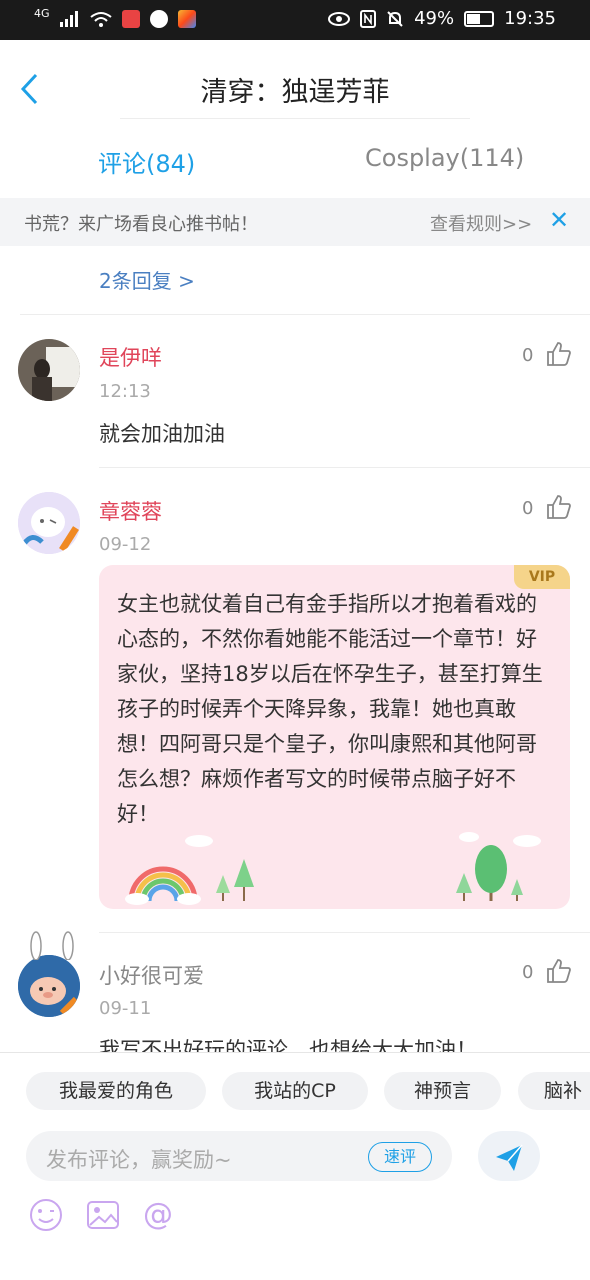 The height and width of the screenshot is (1280, 590). Describe the element at coordinates (400, 1157) in the screenshot. I see `quick-comment-button: 速评` at that location.